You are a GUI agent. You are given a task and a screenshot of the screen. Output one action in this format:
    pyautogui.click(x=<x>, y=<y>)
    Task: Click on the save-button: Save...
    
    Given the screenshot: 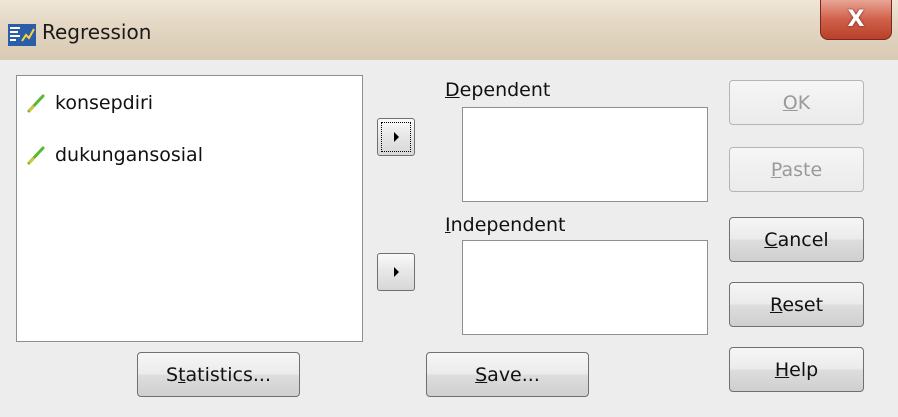 What is the action you would take?
    pyautogui.click(x=507, y=374)
    